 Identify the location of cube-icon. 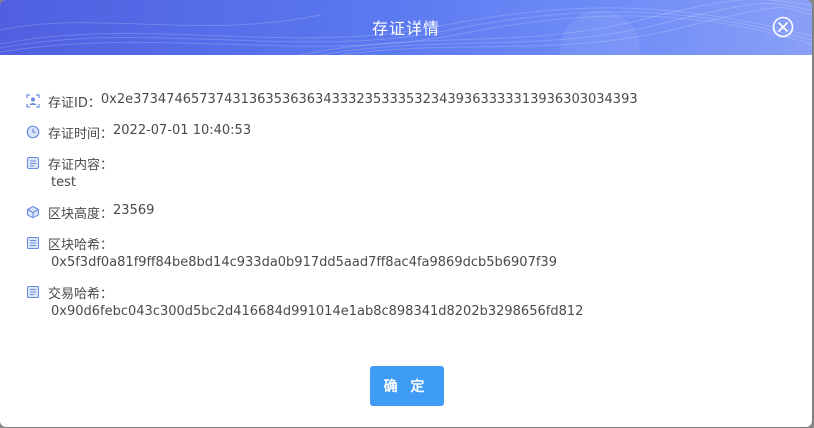
(33, 212).